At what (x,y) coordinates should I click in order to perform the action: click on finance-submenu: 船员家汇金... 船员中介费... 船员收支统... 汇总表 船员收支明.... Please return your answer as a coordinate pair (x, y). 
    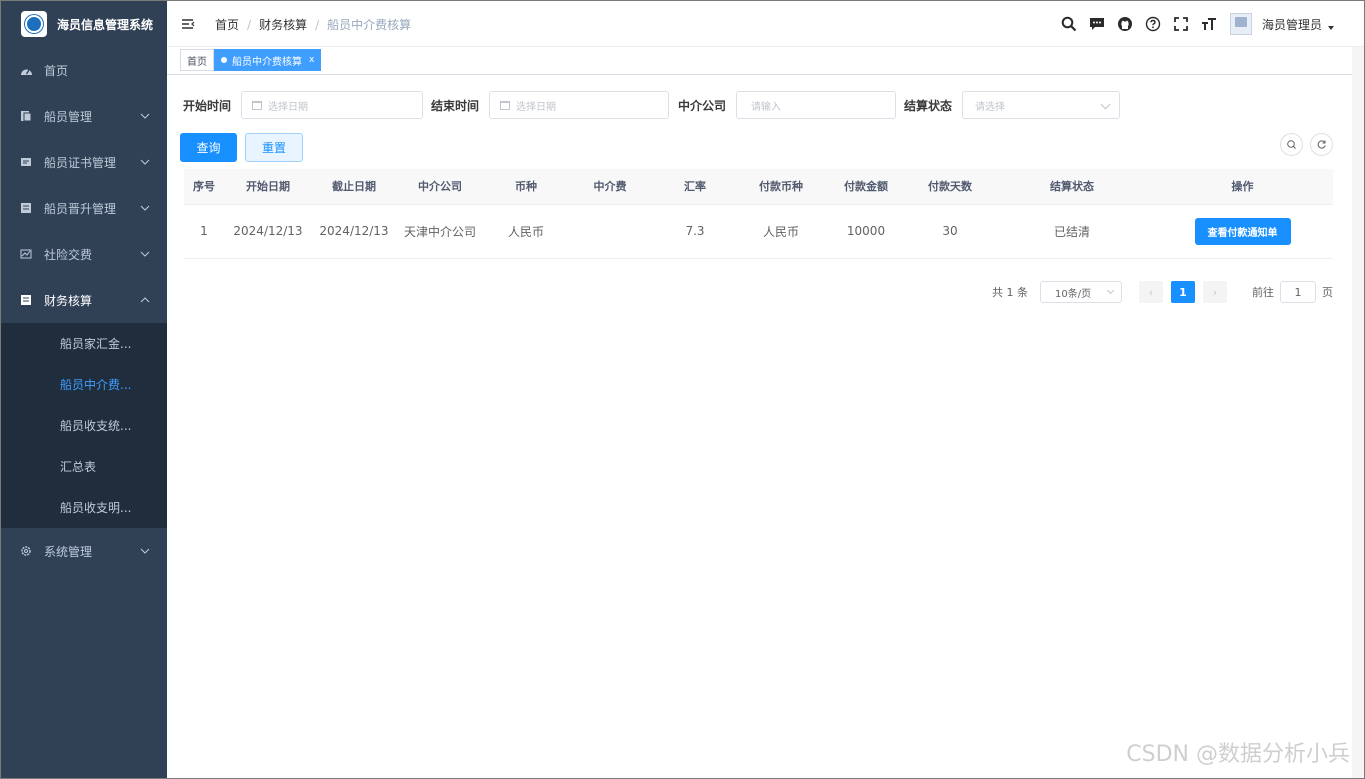
    Looking at the image, I should click on (84, 425).